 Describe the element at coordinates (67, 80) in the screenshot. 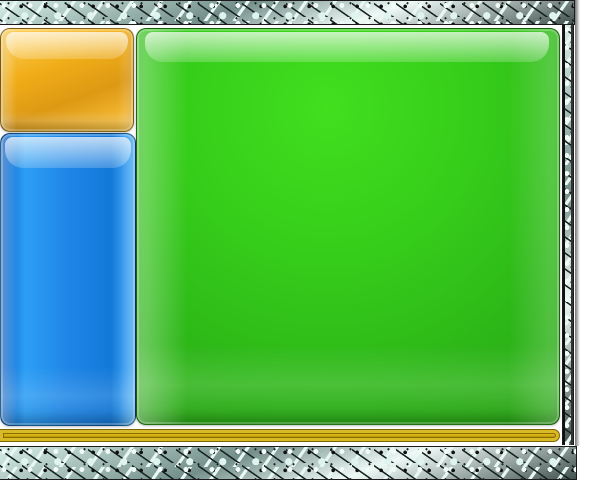

I see `orange-block` at that location.